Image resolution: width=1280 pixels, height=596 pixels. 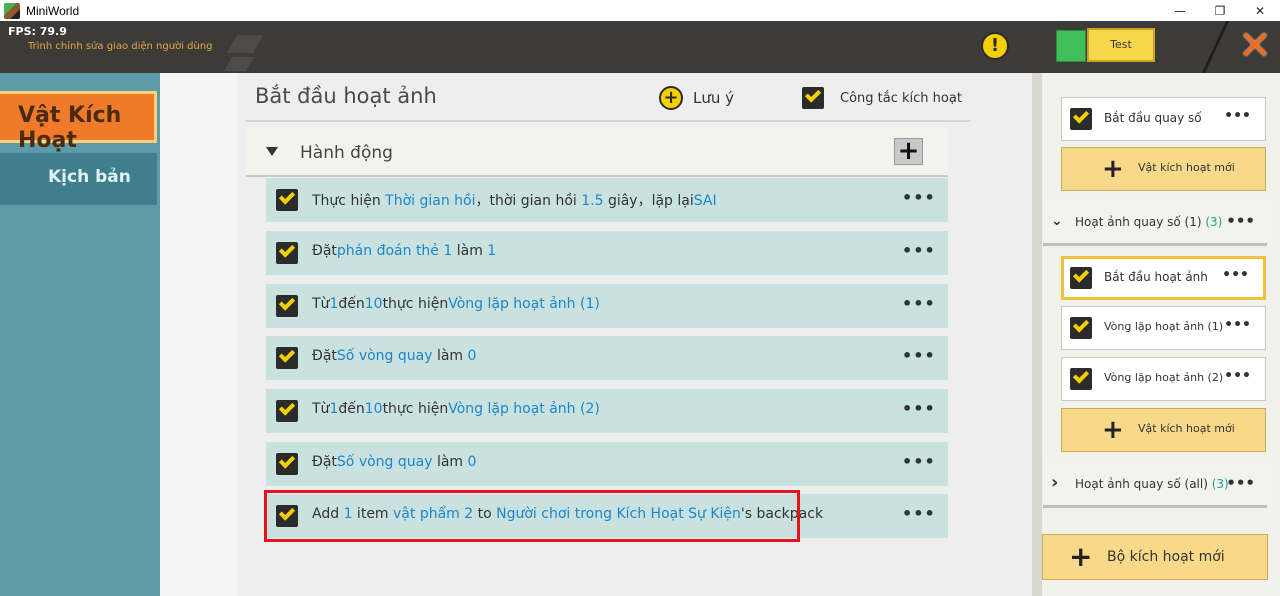 What do you see at coordinates (1155, 485) in the screenshot?
I see `trigger-group-all: › Hoạt ảnh quay số (all) (3) •••` at bounding box center [1155, 485].